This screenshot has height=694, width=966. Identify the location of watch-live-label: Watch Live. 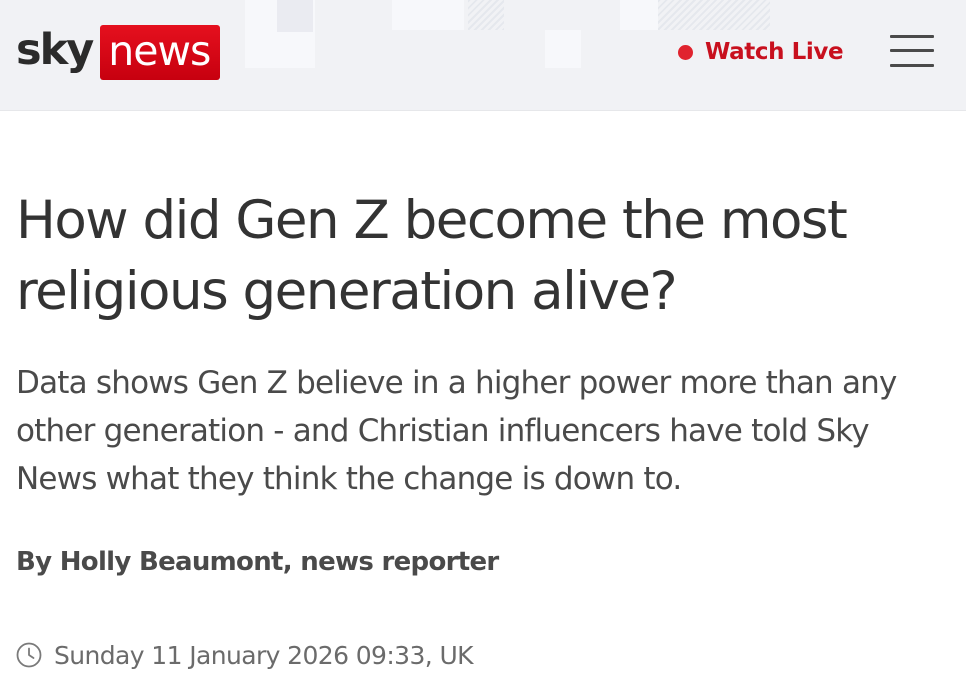
(774, 52).